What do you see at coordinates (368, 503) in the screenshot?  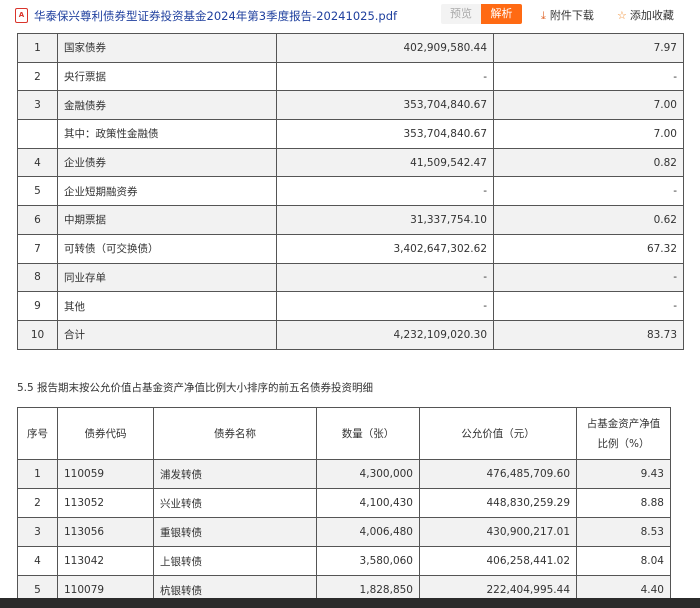 I see `table-cell: 4,100,430` at bounding box center [368, 503].